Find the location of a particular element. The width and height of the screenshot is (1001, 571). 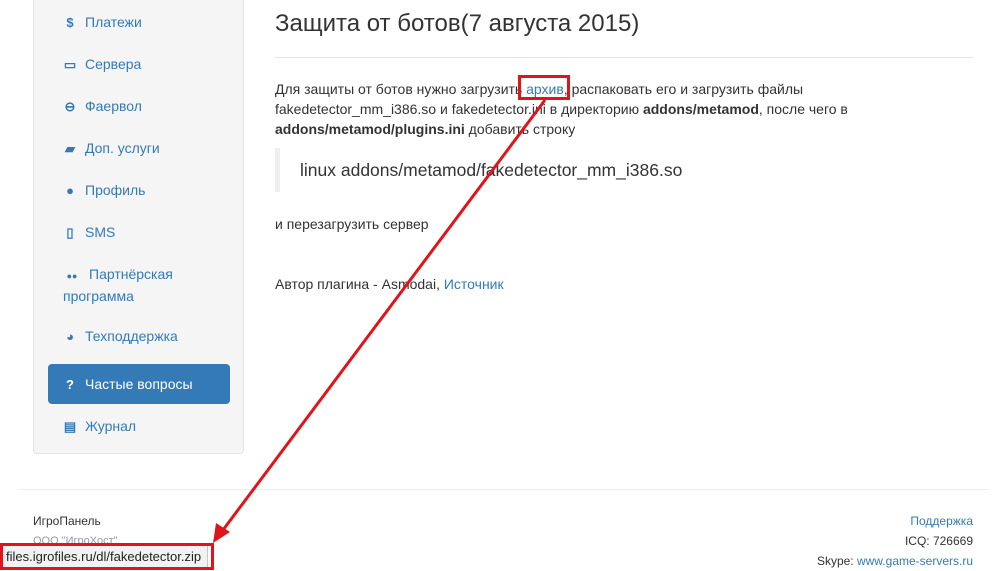

sidebar-item-label: Фаервол is located at coordinates (113, 106).